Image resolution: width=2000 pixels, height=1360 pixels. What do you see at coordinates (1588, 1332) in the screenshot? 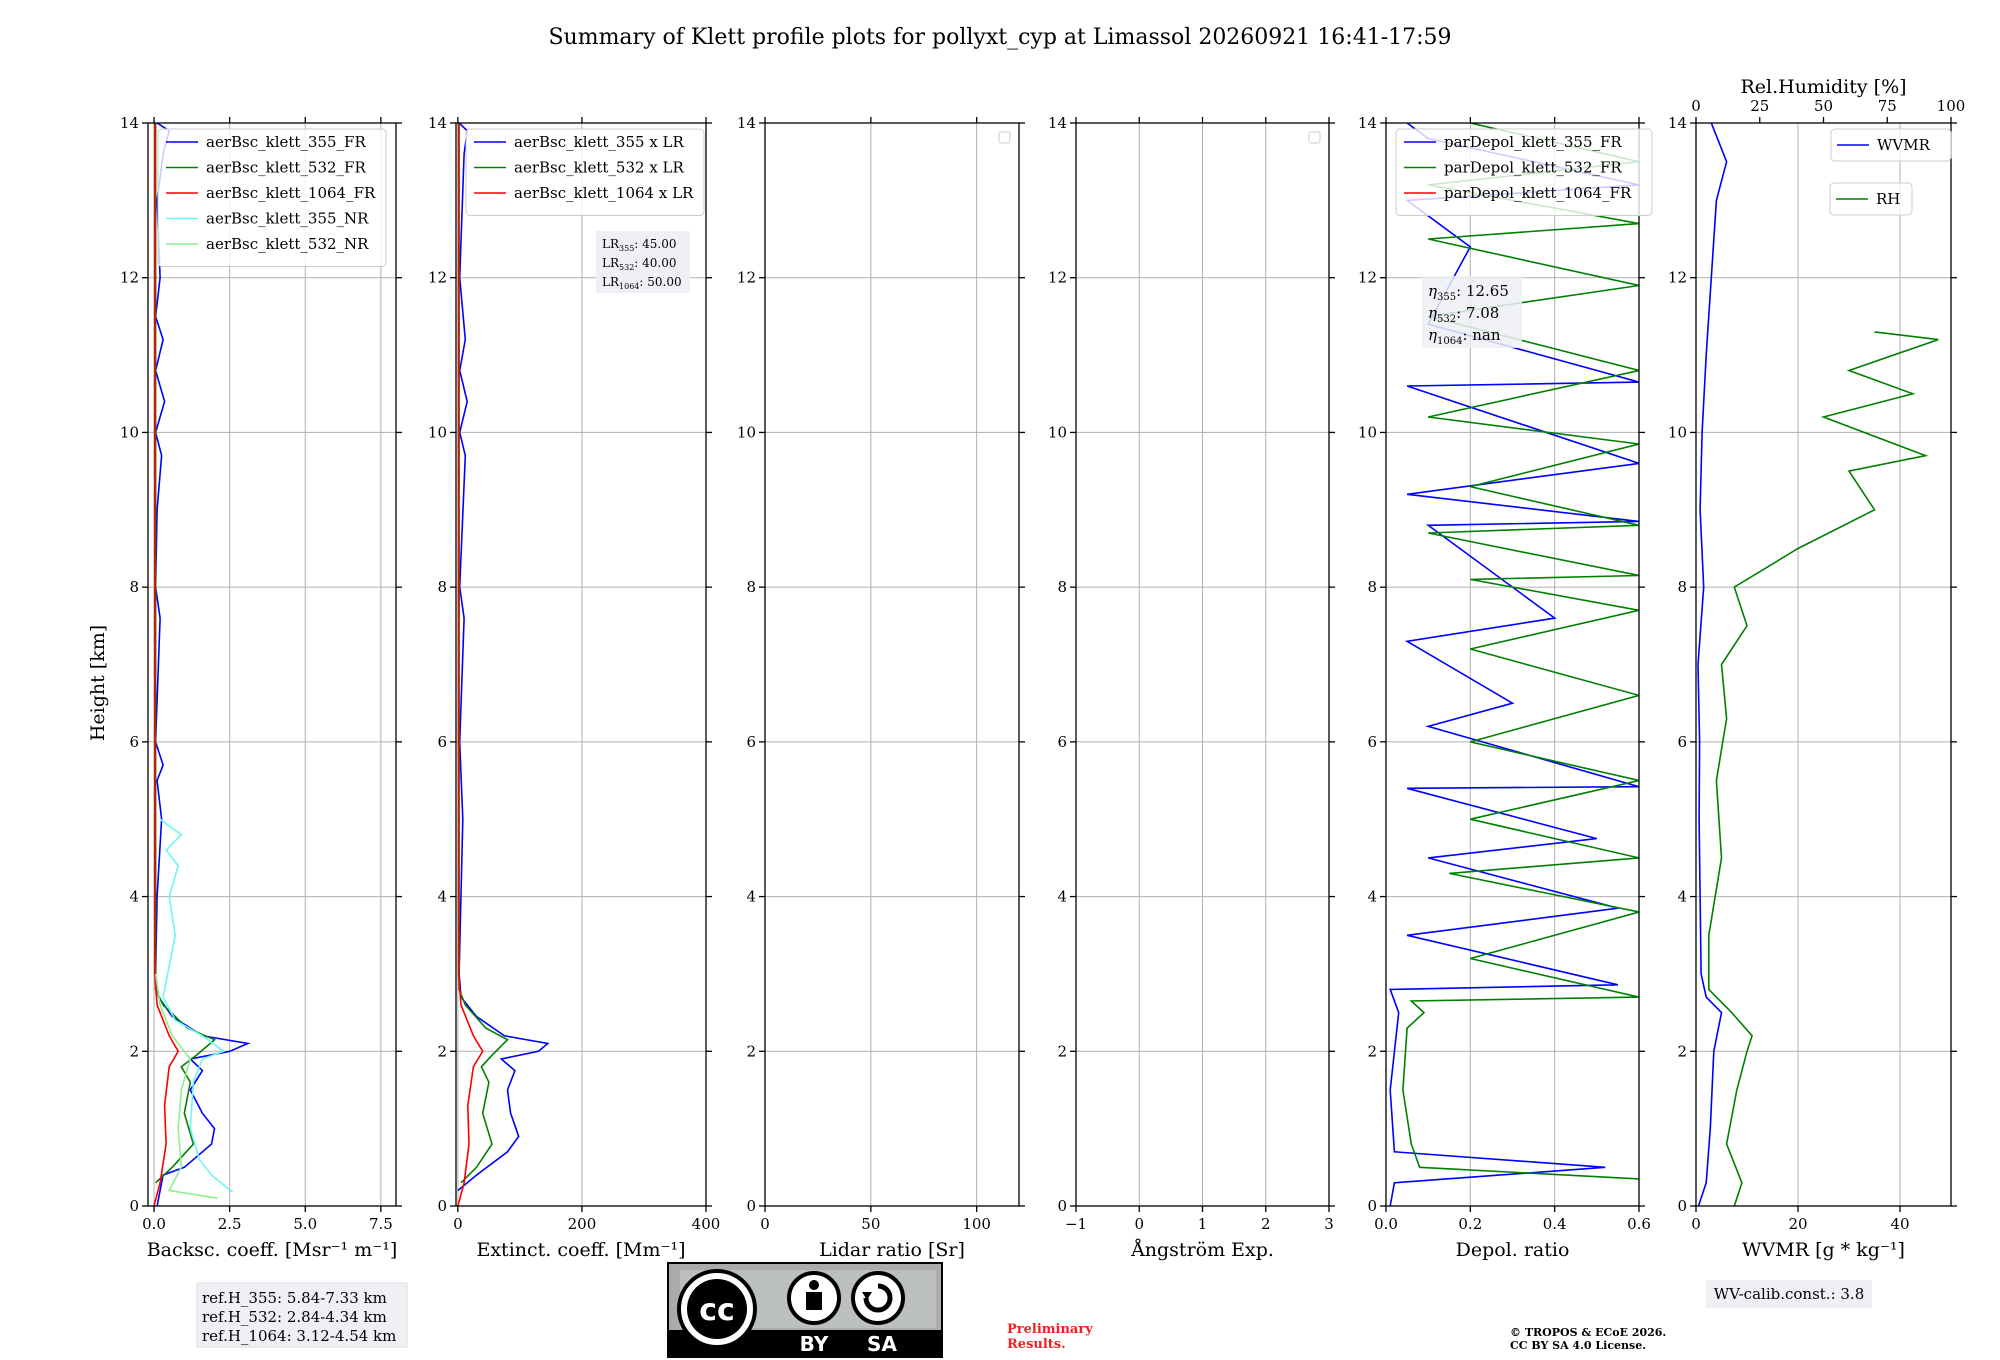
I see `copyright-line-1: © TROPOS & ECoE 2026.` at bounding box center [1588, 1332].